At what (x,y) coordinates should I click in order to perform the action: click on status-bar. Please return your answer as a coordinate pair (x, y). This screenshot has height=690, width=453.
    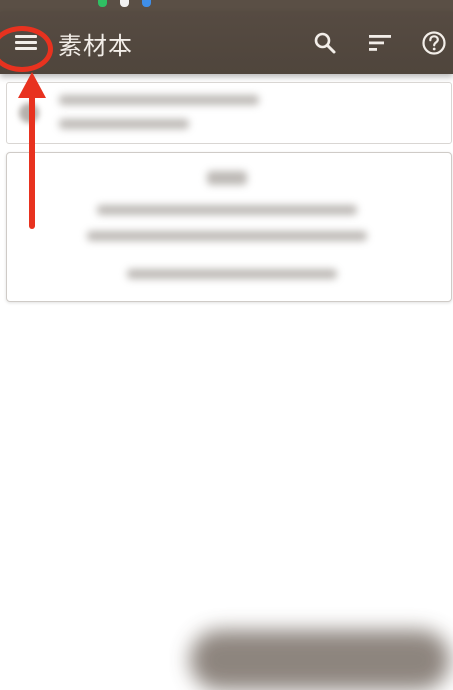
    Looking at the image, I should click on (226, 6).